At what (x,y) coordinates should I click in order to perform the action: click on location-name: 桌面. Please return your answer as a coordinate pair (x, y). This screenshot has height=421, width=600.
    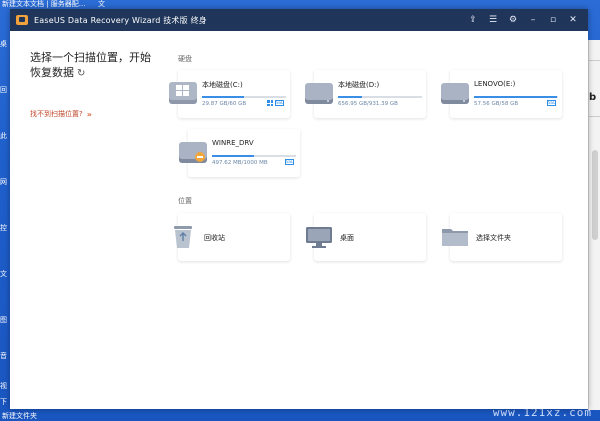
    Looking at the image, I should click on (347, 238).